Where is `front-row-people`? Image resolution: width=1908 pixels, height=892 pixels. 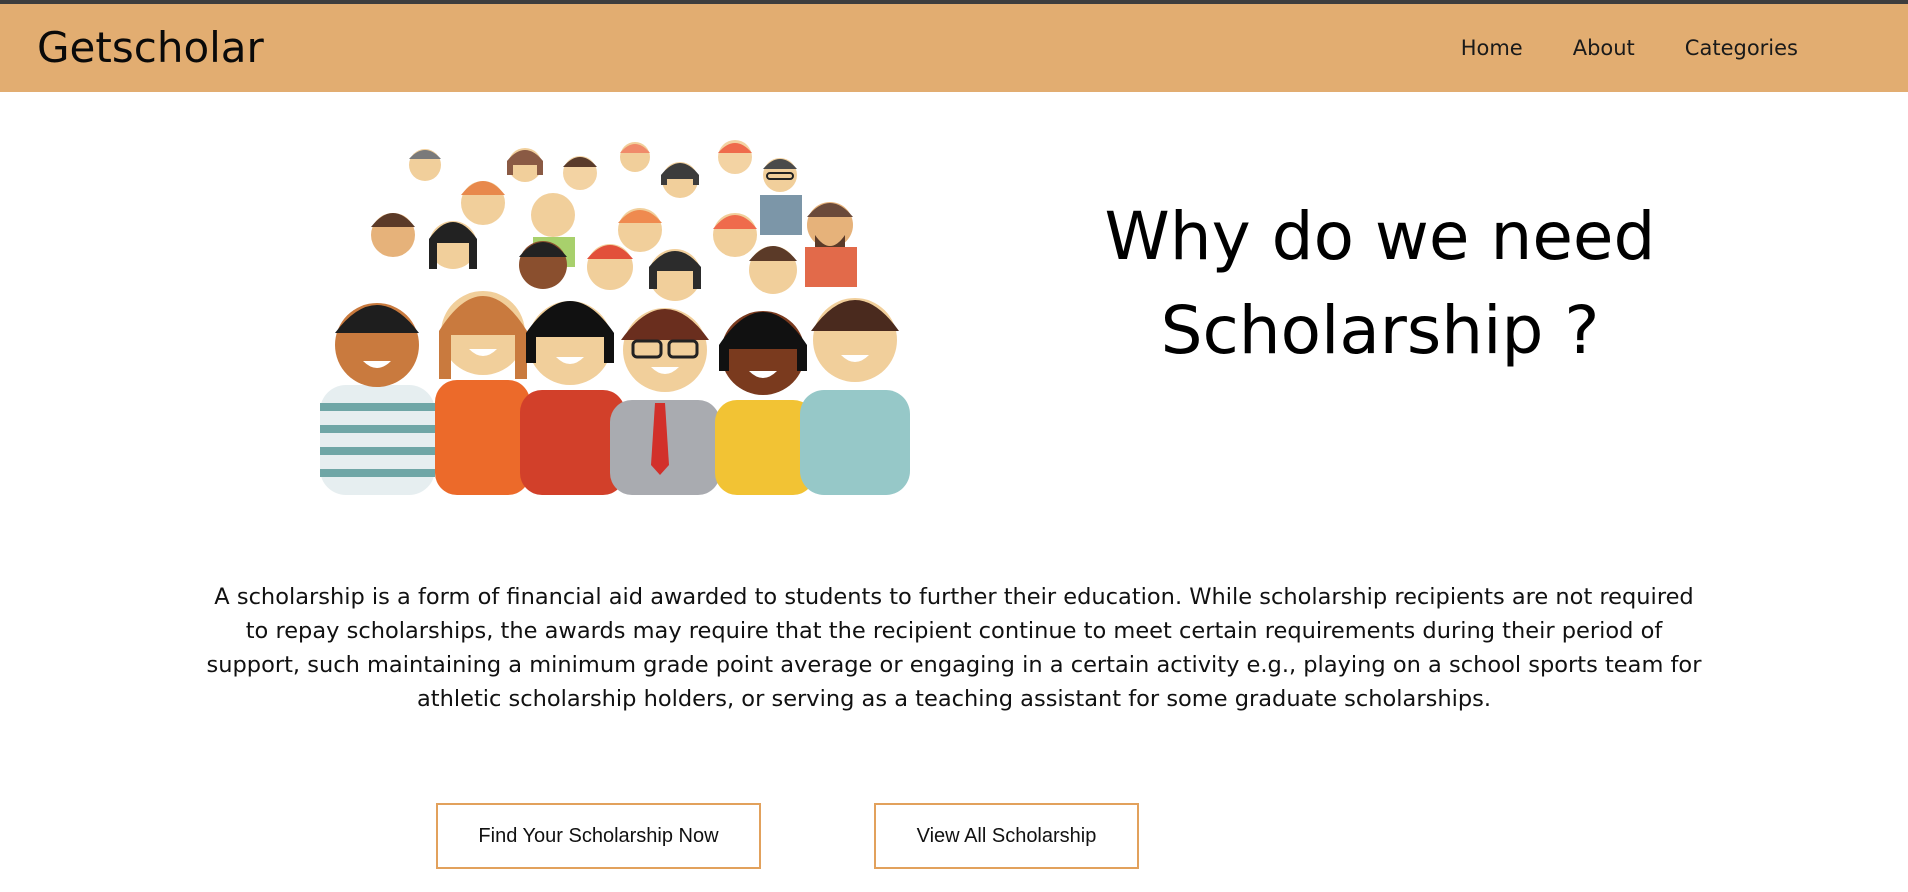
front-row-people is located at coordinates (615, 393).